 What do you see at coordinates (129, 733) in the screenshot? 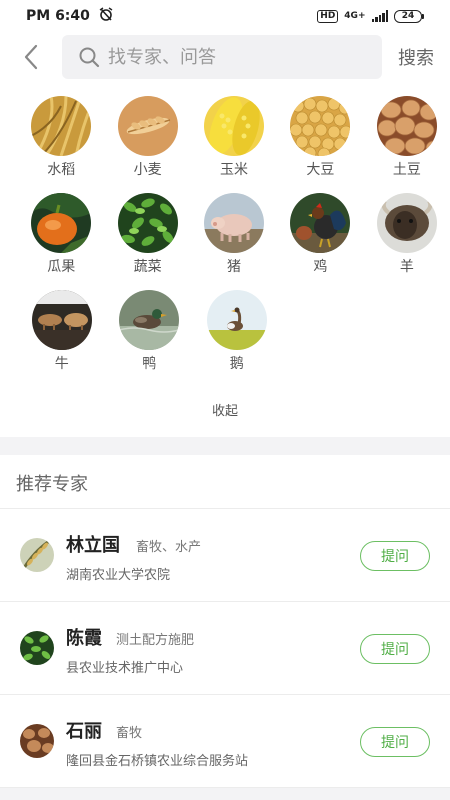
I see `expert-field: 畜牧` at bounding box center [129, 733].